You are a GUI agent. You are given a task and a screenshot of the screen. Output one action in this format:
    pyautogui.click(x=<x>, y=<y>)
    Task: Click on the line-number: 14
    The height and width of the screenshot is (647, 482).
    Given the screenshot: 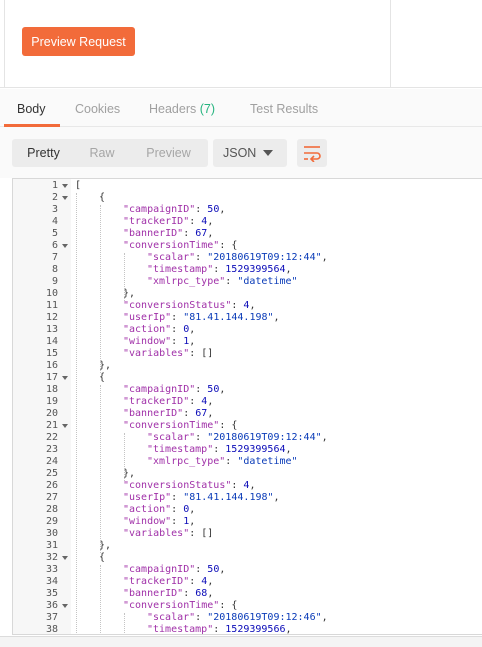 What is the action you would take?
    pyautogui.click(x=51, y=341)
    